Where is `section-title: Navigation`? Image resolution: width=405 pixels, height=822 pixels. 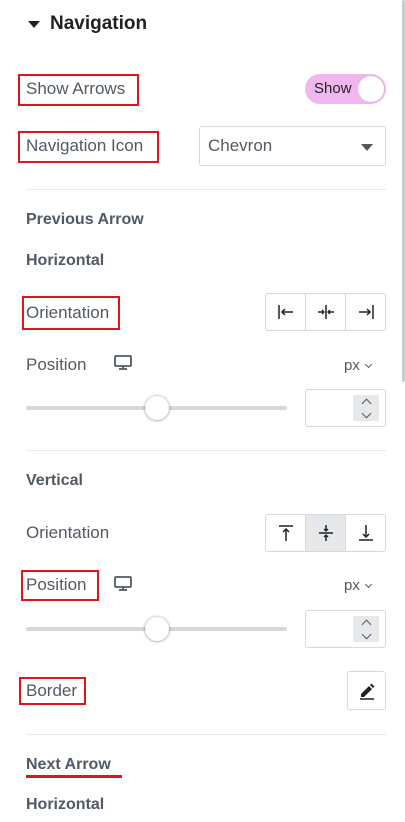 section-title: Navigation is located at coordinates (99, 23).